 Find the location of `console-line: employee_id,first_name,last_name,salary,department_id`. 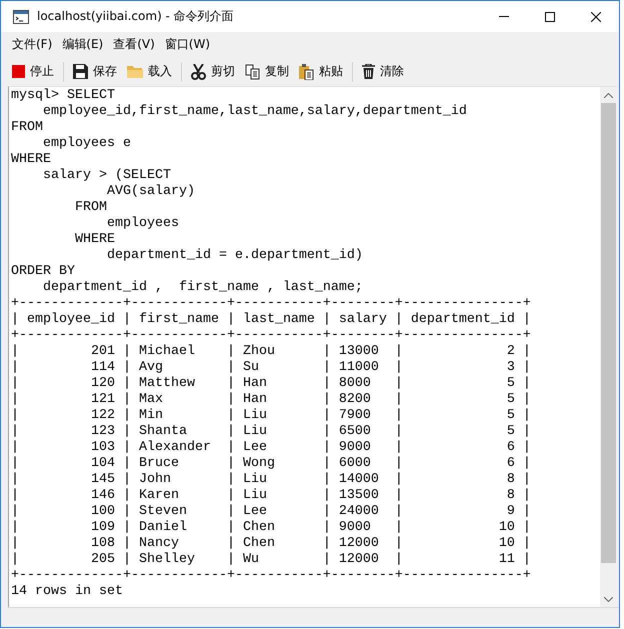

console-line: employee_id,first_name,last_name,salary,department_id is located at coordinates (254, 112).